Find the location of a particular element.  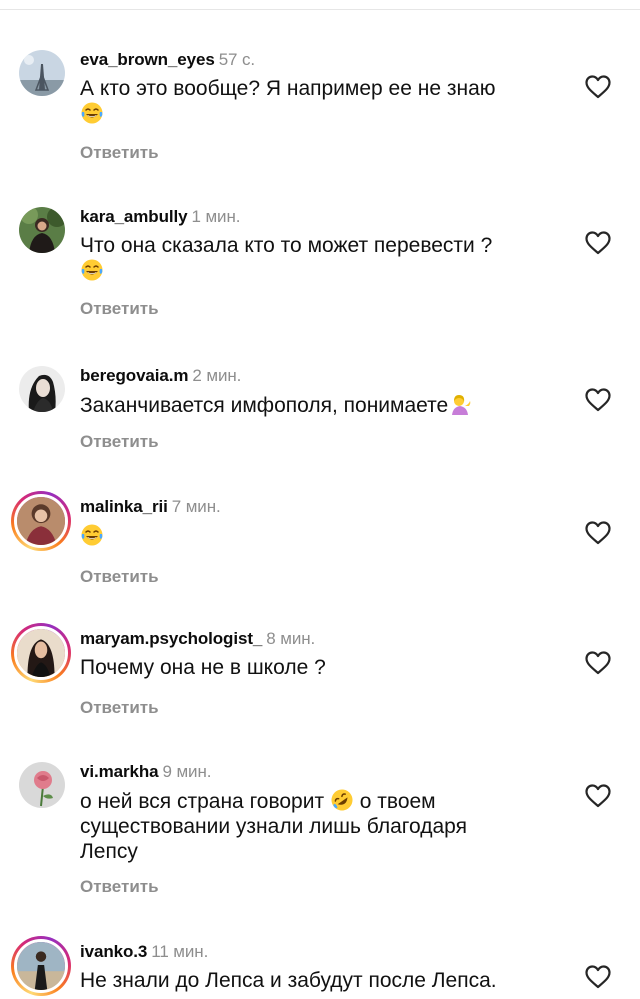

comment-time: 11 мин. is located at coordinates (180, 951).